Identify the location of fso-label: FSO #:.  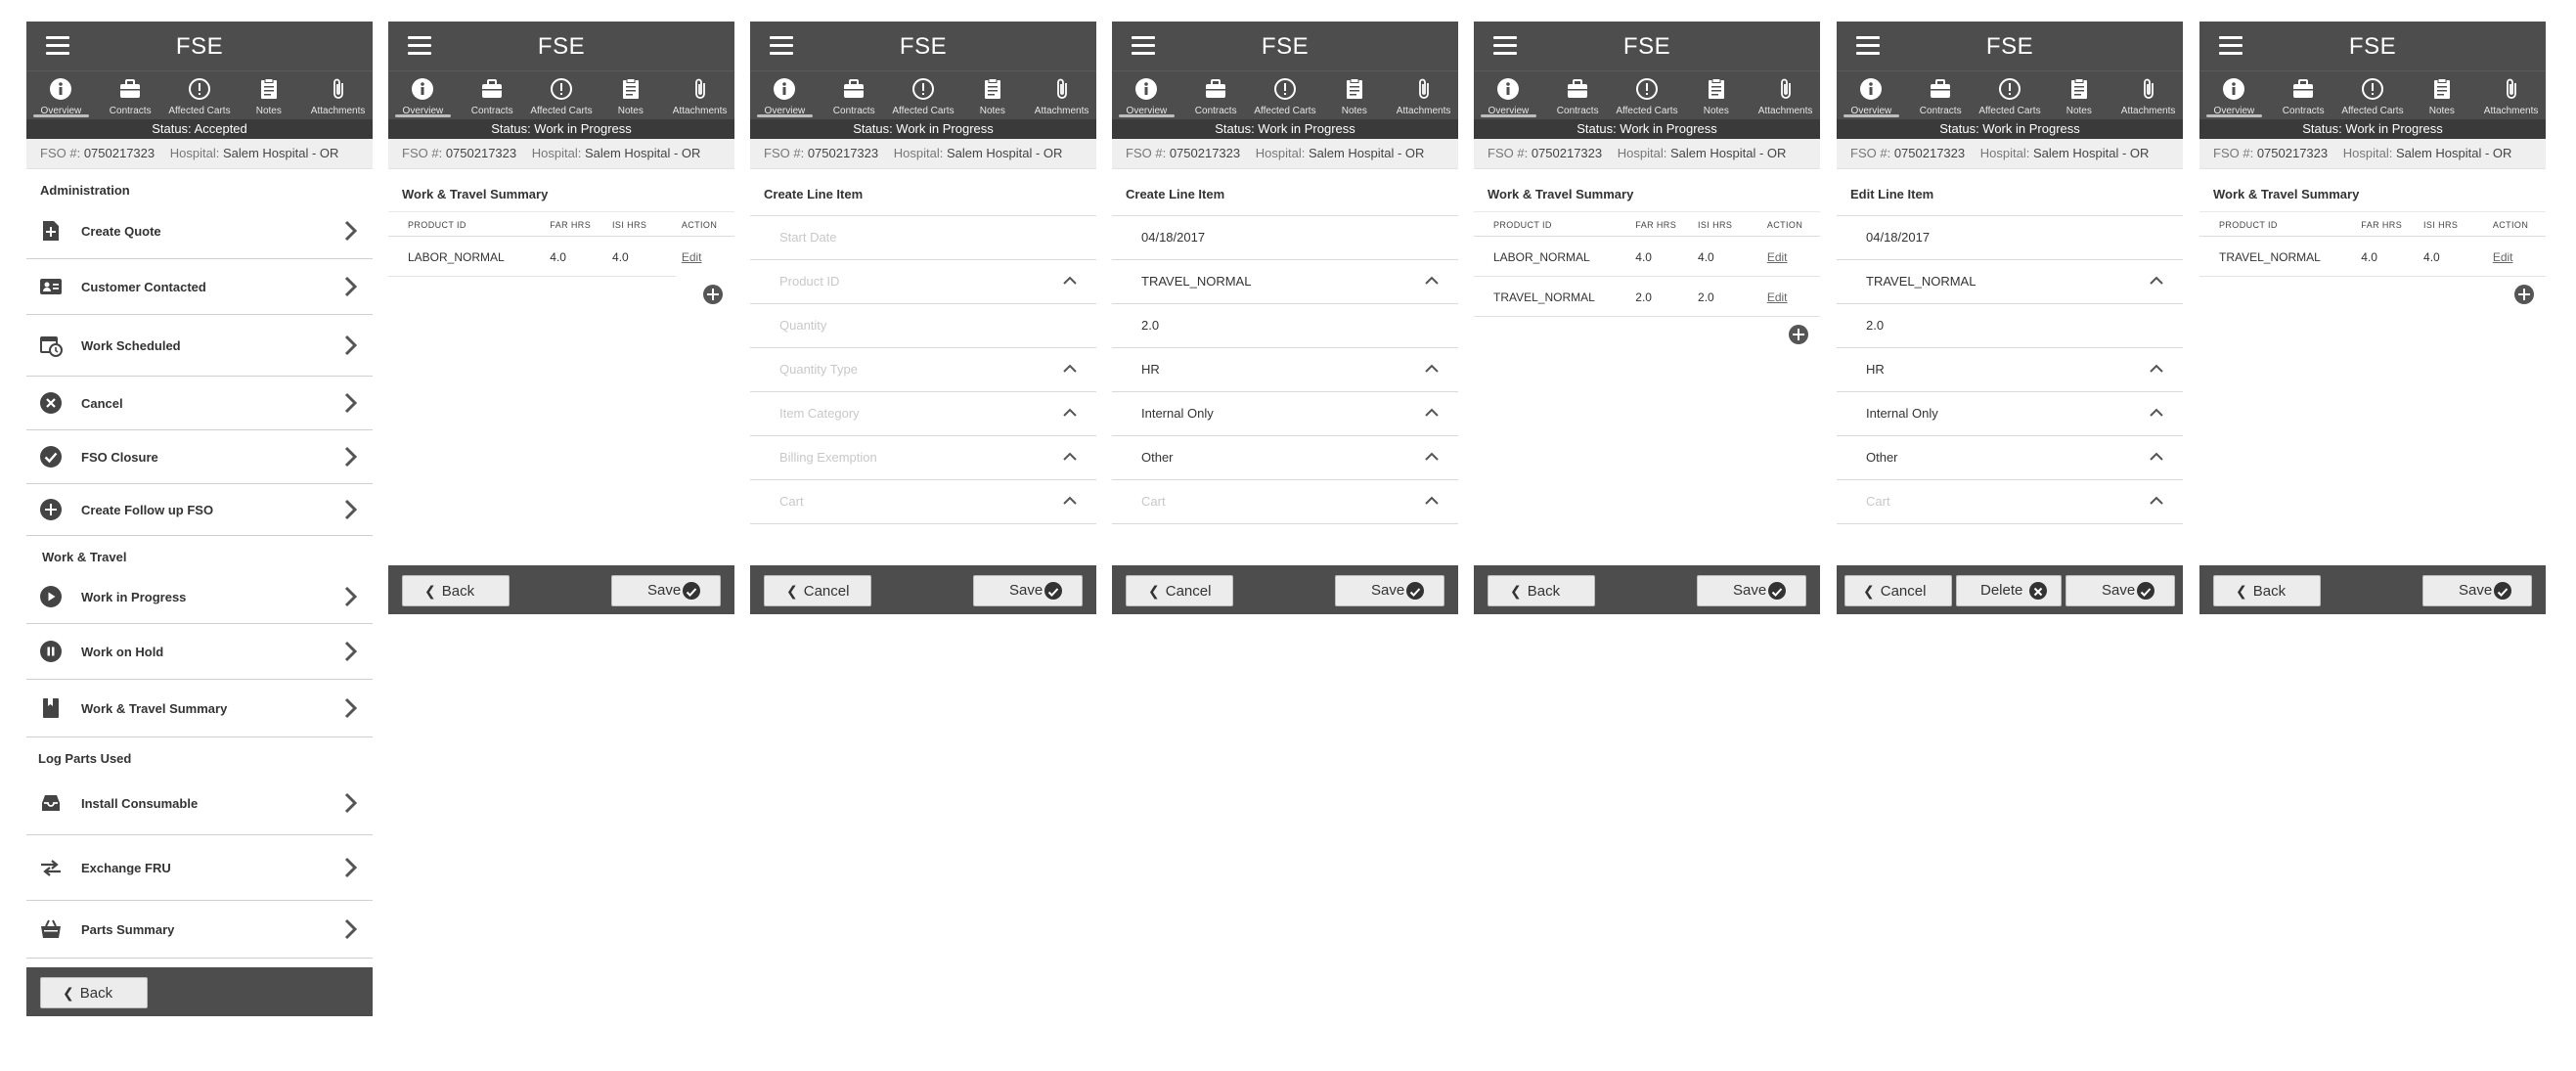
(422, 153).